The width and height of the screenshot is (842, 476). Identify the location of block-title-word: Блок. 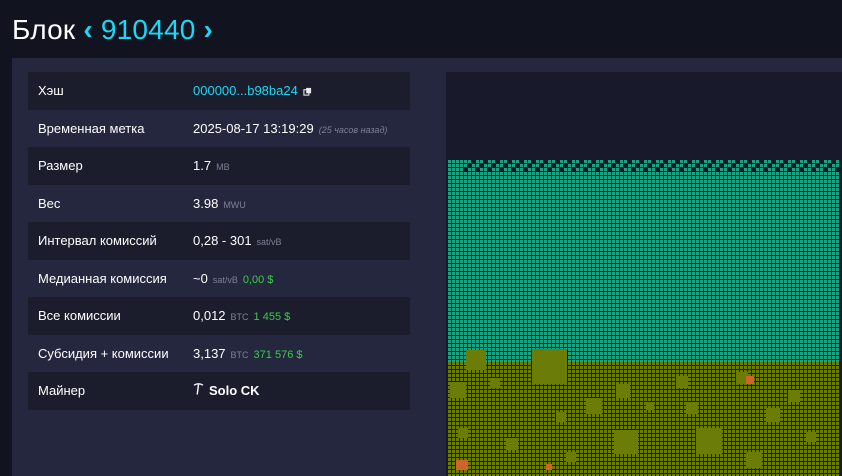
(44, 29).